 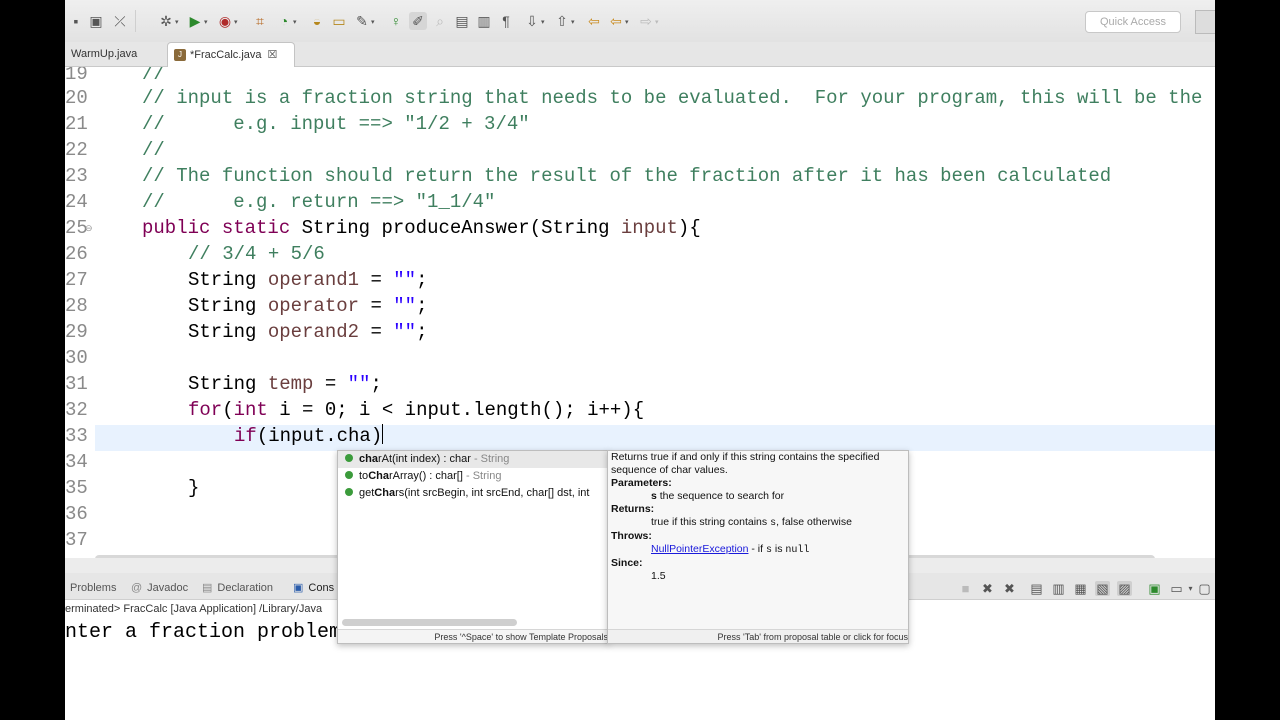 What do you see at coordinates (209, 633) in the screenshot?
I see `console-output: nter a fraction problem:` at bounding box center [209, 633].